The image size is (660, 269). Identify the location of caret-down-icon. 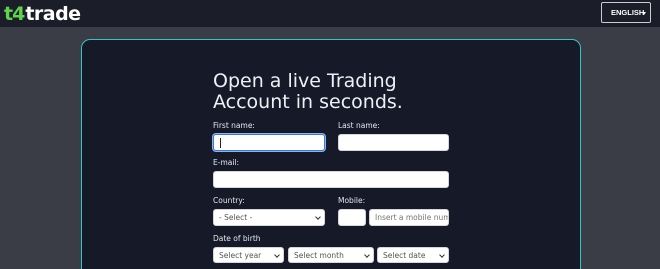
(644, 13).